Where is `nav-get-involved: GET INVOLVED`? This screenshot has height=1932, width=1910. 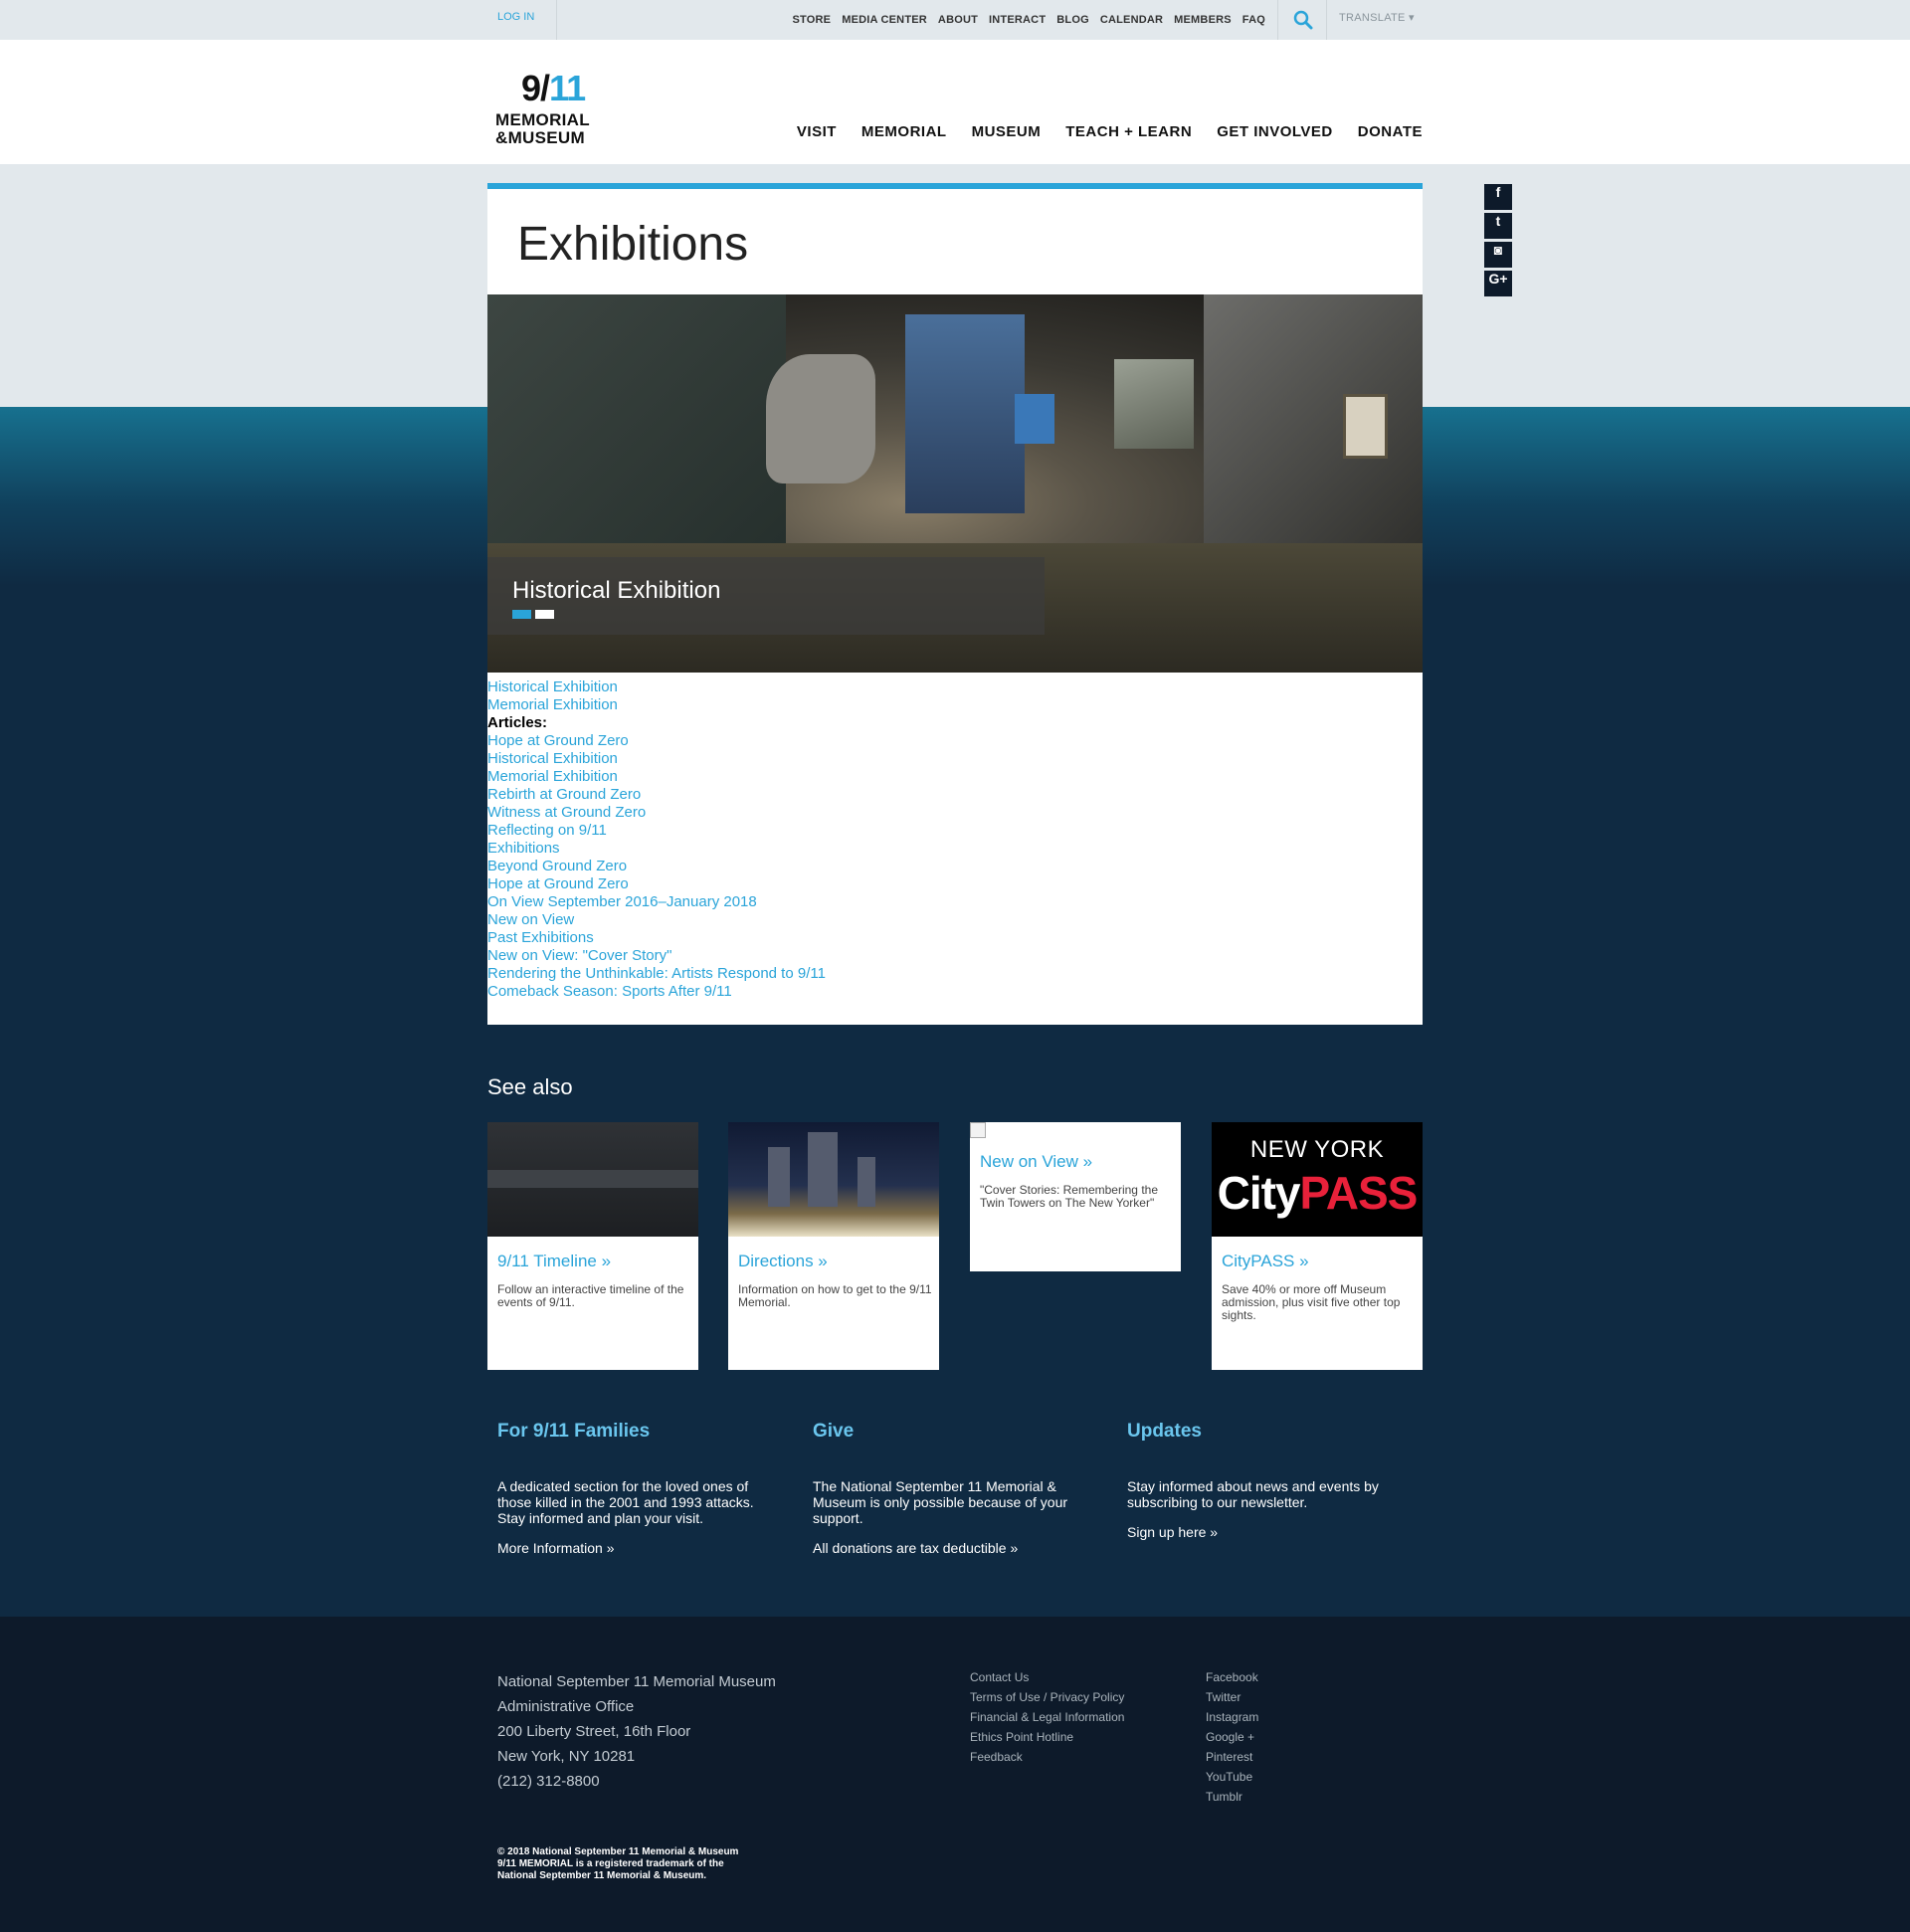
nav-get-involved: GET INVOLVED is located at coordinates (1275, 131).